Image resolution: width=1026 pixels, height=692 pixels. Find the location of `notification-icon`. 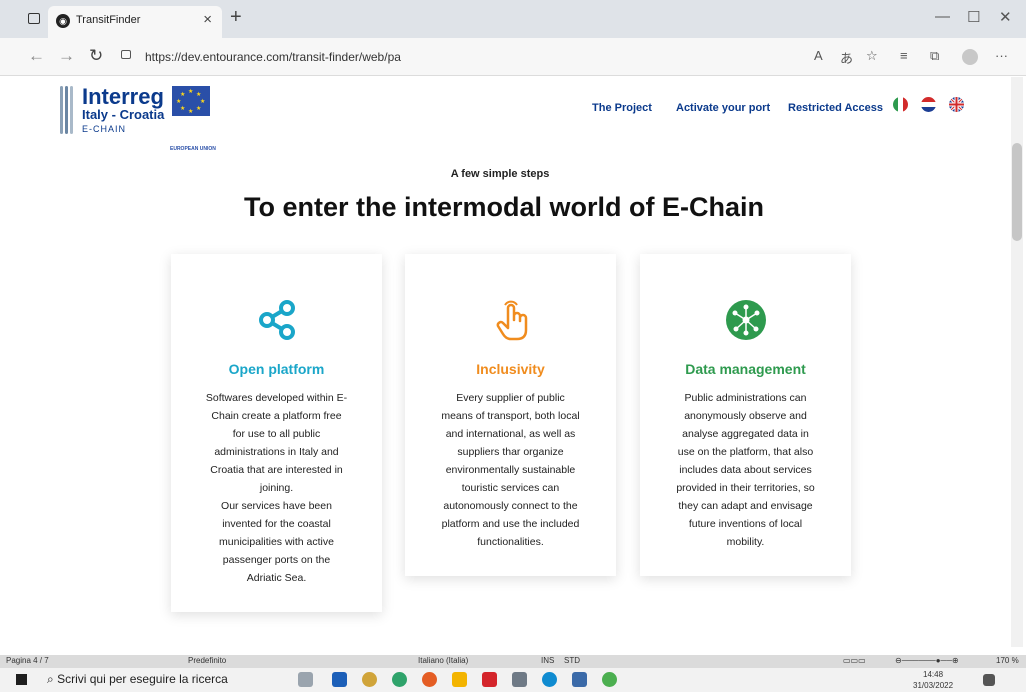

notification-icon is located at coordinates (989, 680).